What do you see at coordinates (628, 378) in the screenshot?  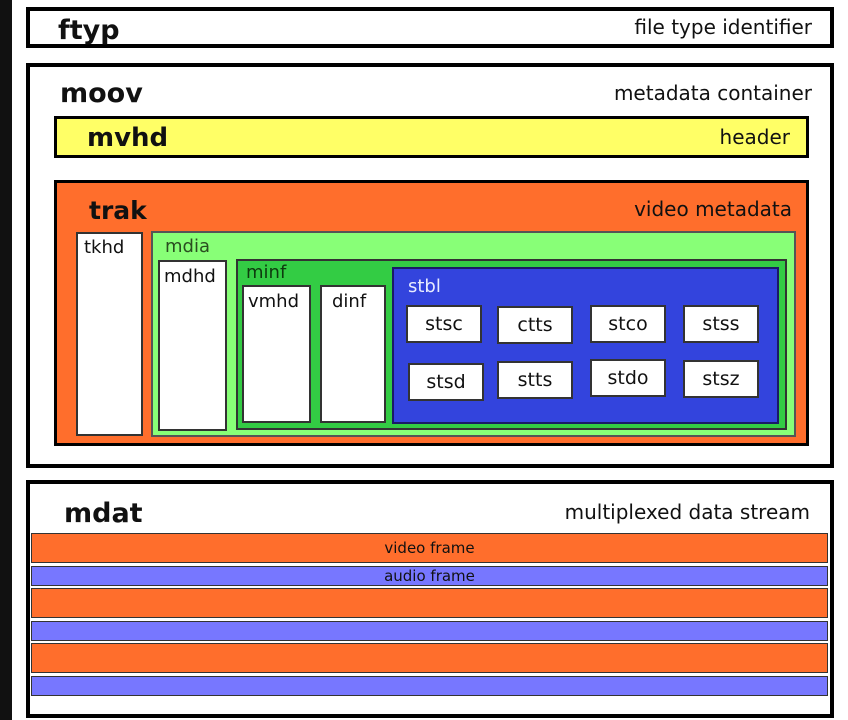 I see `stbl-atom: stdo` at bounding box center [628, 378].